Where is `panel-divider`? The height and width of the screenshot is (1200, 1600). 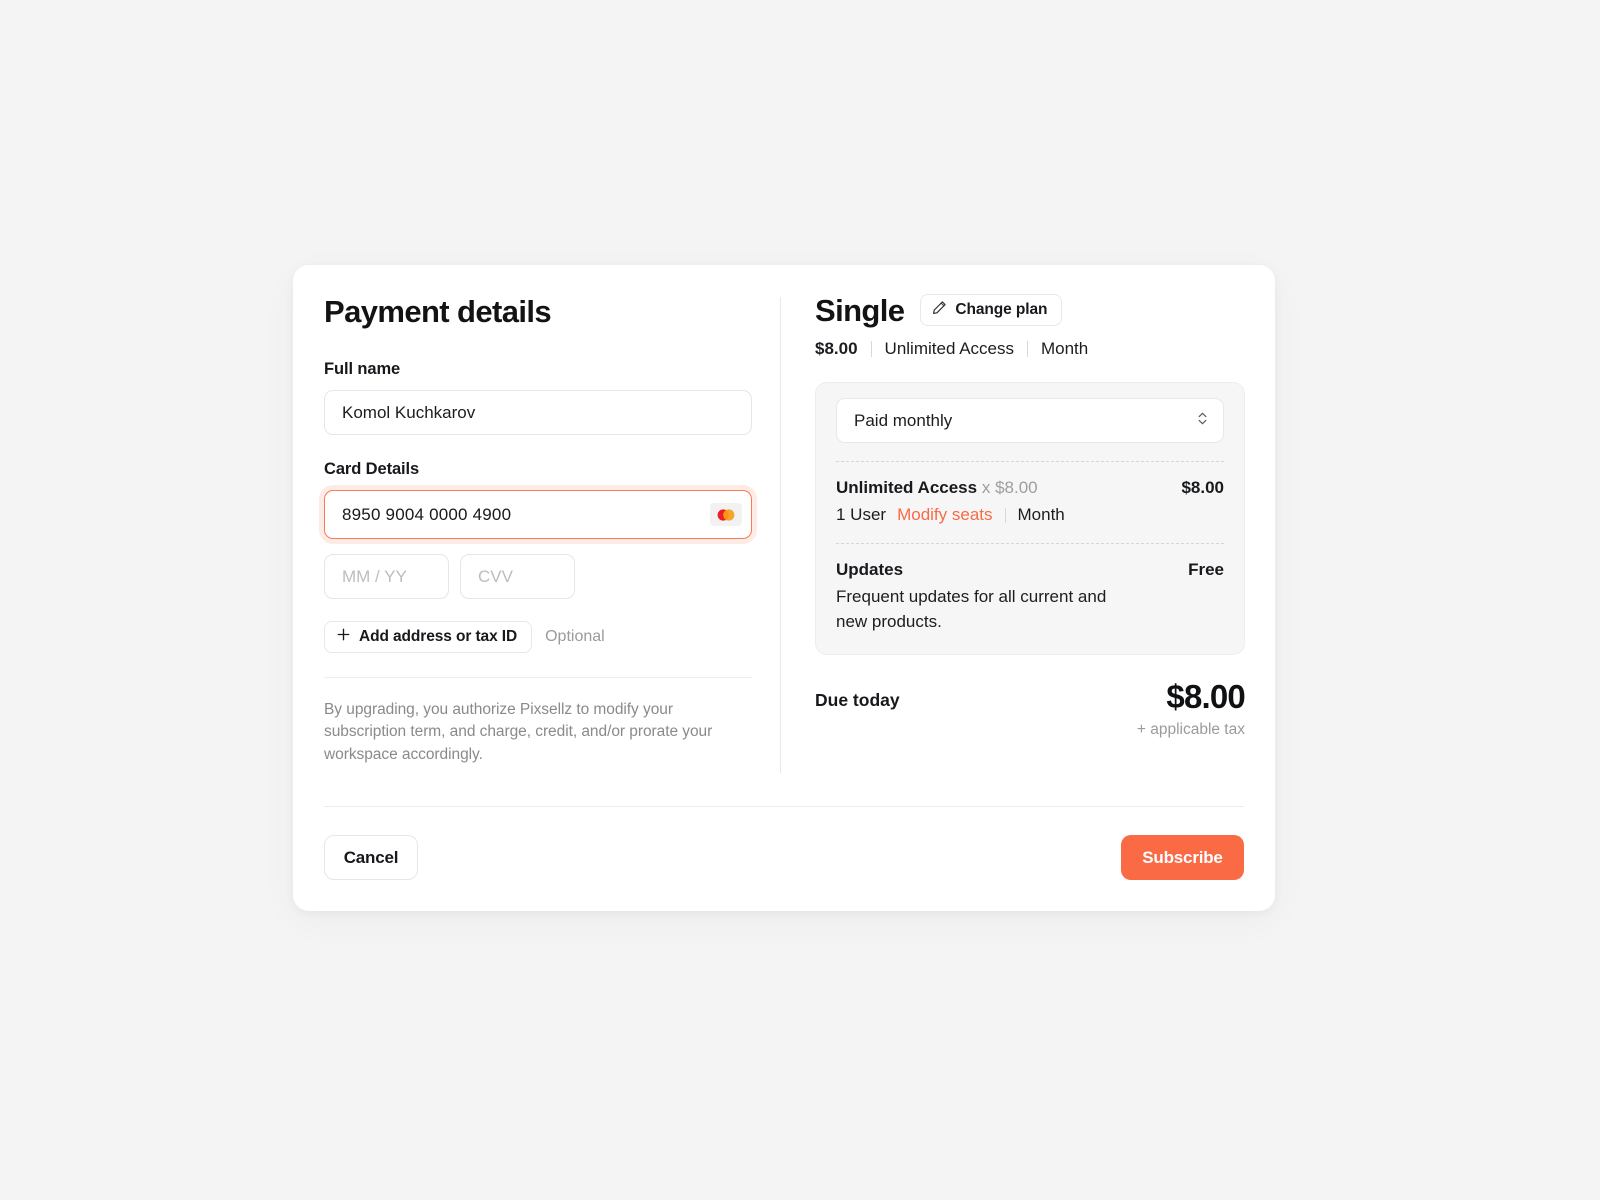
panel-divider is located at coordinates (780, 535).